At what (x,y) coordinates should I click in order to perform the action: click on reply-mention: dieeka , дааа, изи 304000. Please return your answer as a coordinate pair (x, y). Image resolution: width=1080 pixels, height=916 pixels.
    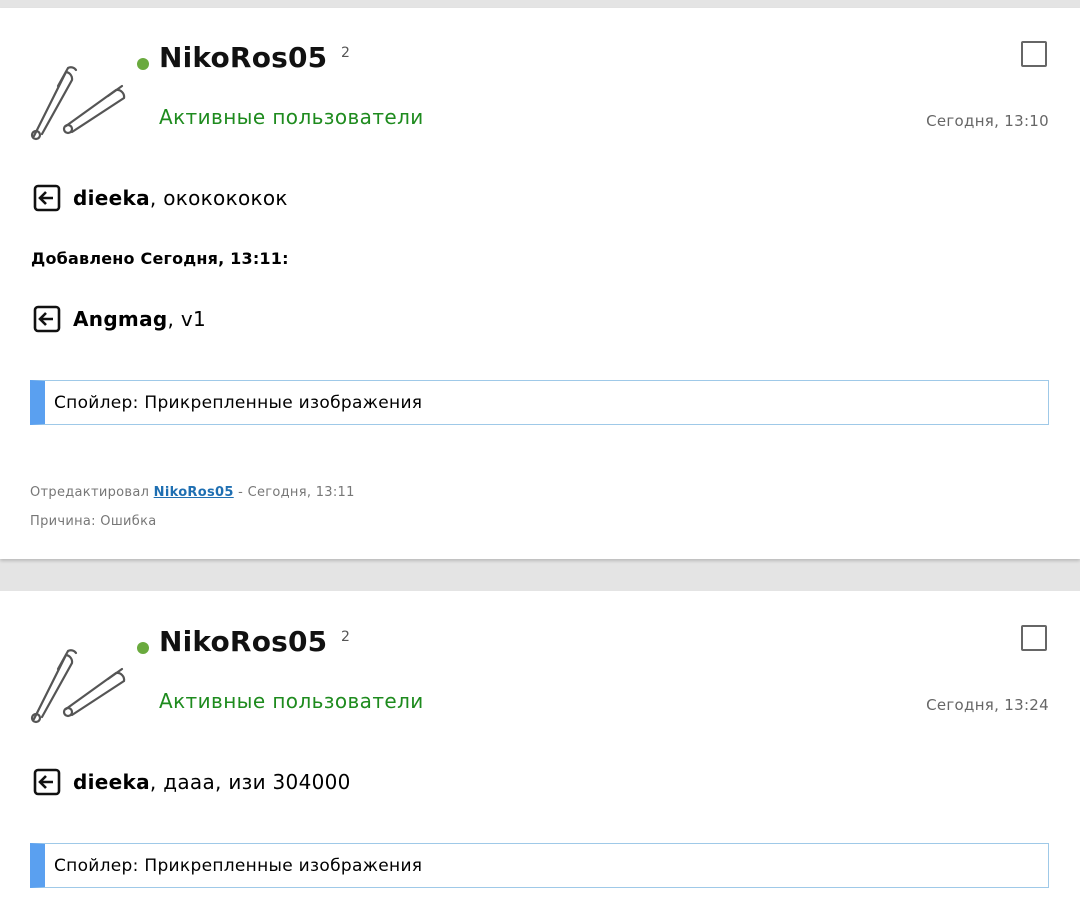
    Looking at the image, I should click on (192, 782).